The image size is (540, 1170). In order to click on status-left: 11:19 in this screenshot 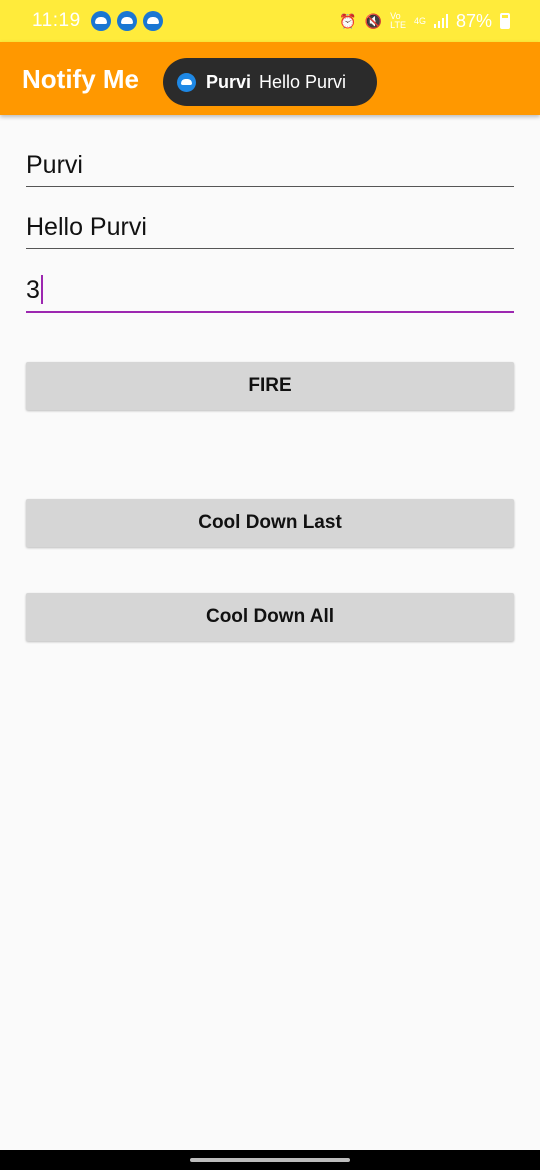, I will do `click(97, 21)`.